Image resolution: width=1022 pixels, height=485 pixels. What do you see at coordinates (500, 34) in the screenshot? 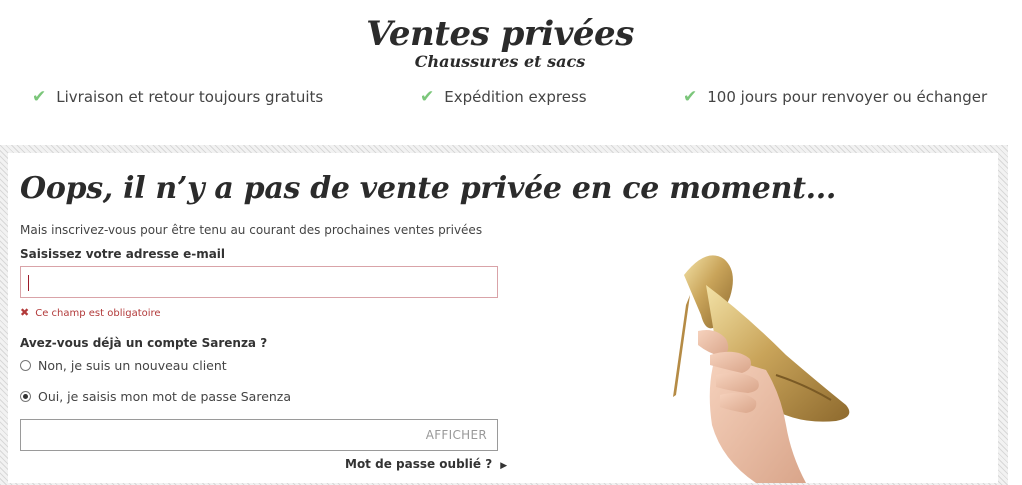
I see `page-title: Ventes privées` at bounding box center [500, 34].